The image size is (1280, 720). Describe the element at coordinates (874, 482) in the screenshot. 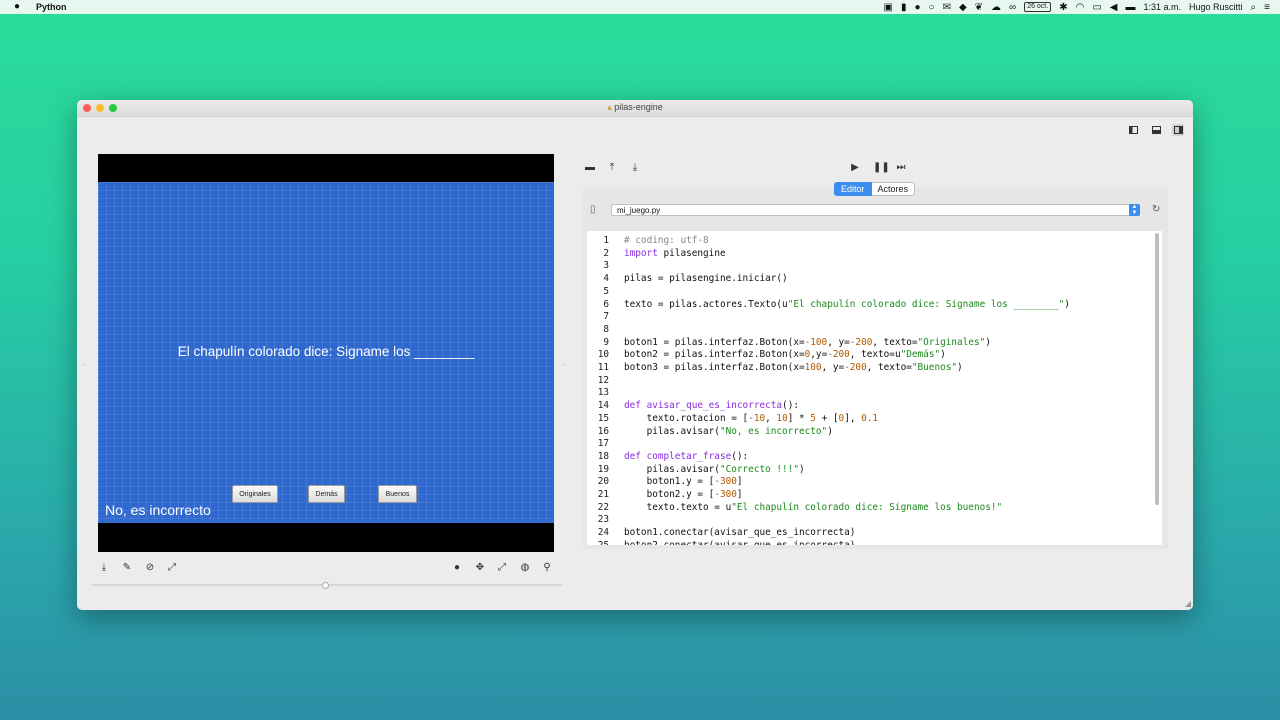

I see `code-line: 20 boton1.y = [-300]` at that location.